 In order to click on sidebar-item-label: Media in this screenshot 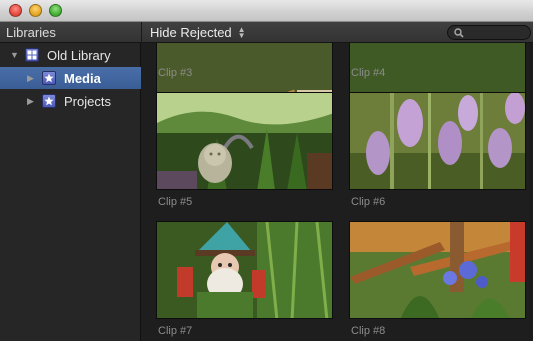, I will do `click(82, 78)`.